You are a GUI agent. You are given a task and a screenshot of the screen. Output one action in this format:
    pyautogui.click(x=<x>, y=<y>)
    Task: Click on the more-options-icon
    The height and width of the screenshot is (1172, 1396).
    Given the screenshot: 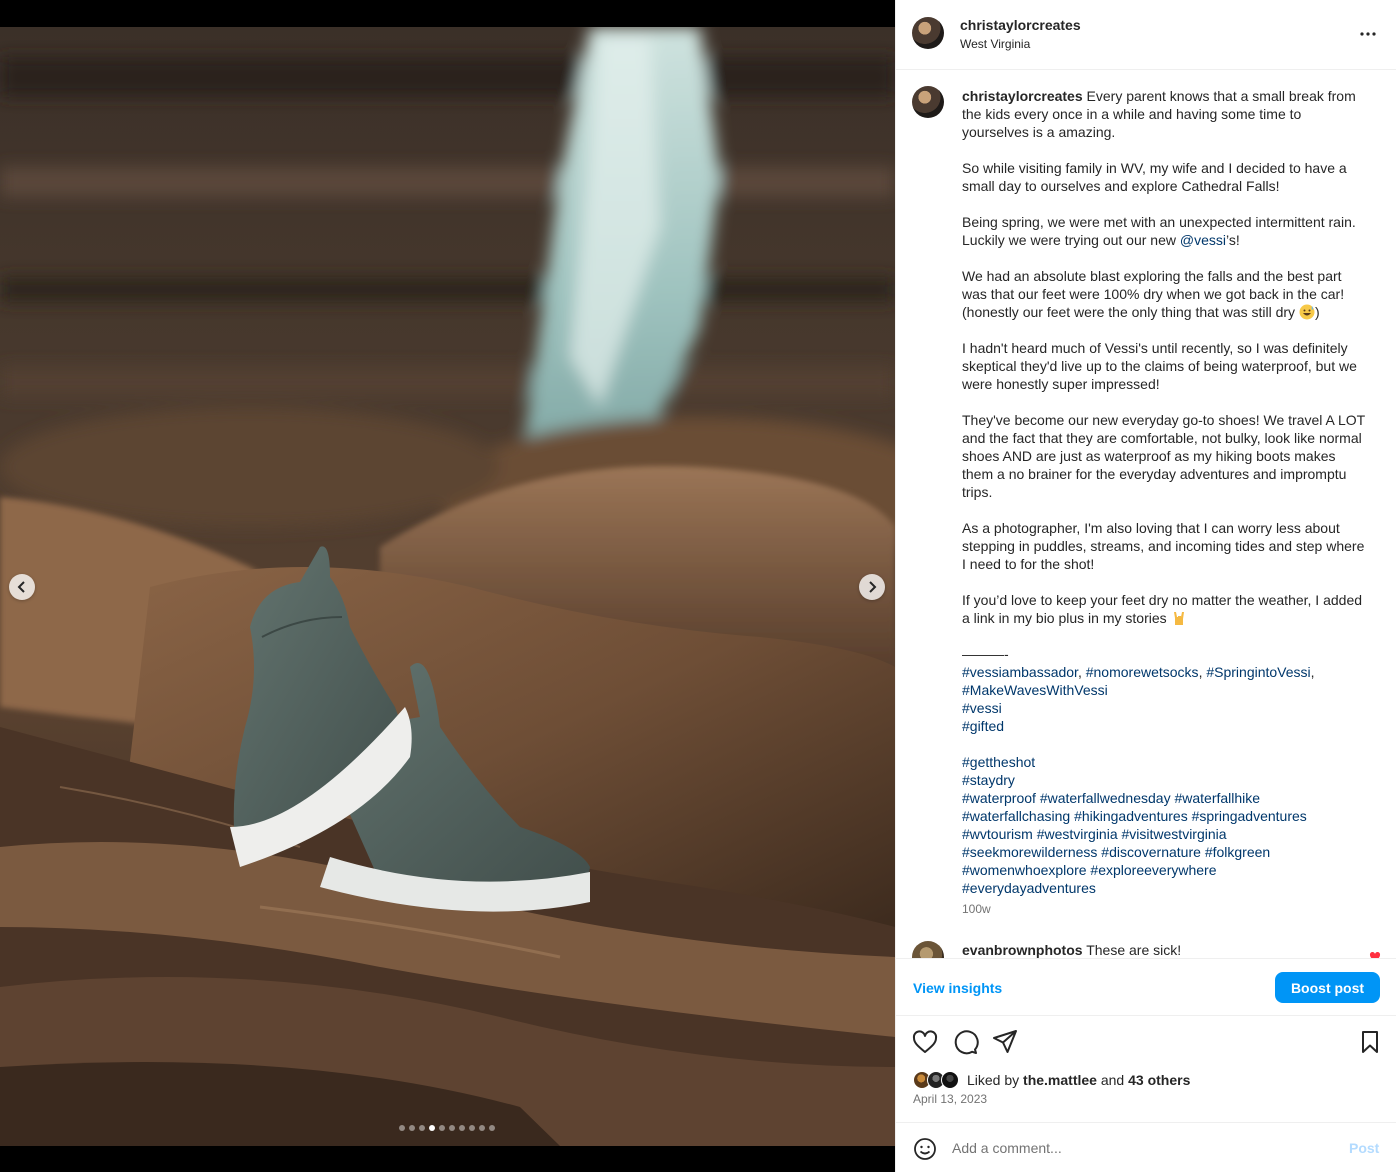 What is the action you would take?
    pyautogui.click(x=1368, y=34)
    